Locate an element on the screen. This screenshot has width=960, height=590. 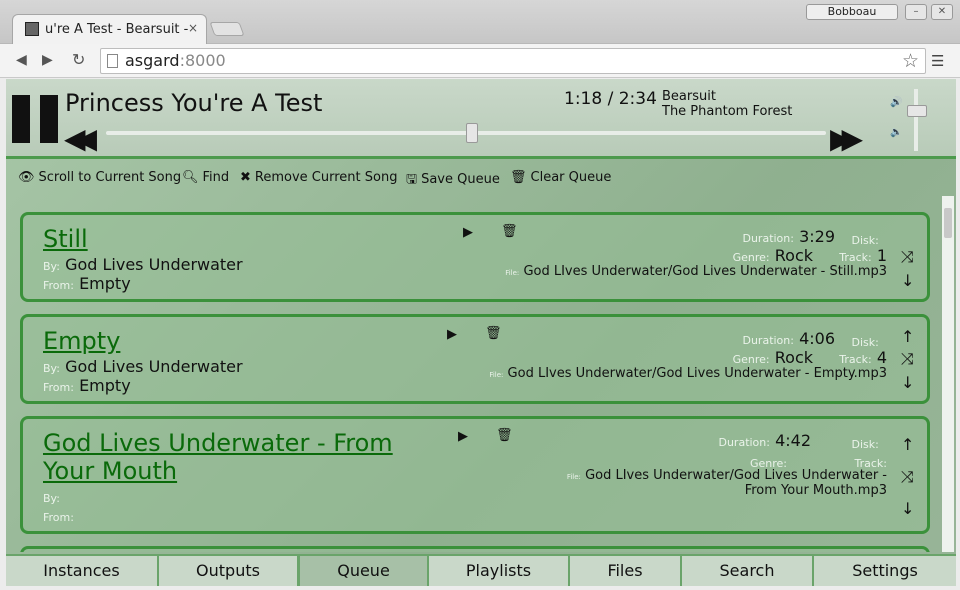
browser-titlebar: u're A Test - Bearsuit - × Bobboau – ✕ is located at coordinates (480, 22).